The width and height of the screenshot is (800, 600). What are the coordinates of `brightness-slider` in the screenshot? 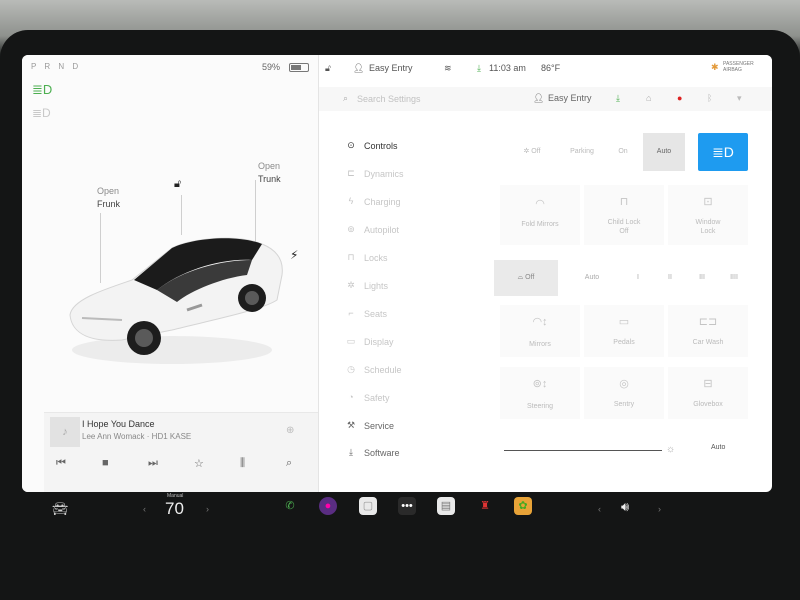 It's located at (583, 450).